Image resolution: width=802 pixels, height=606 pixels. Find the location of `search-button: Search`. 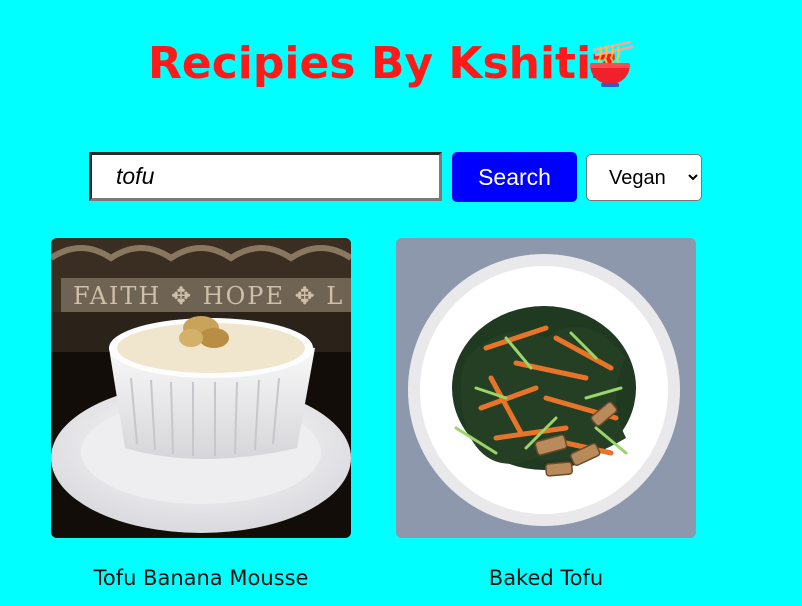

search-button: Search is located at coordinates (514, 177).